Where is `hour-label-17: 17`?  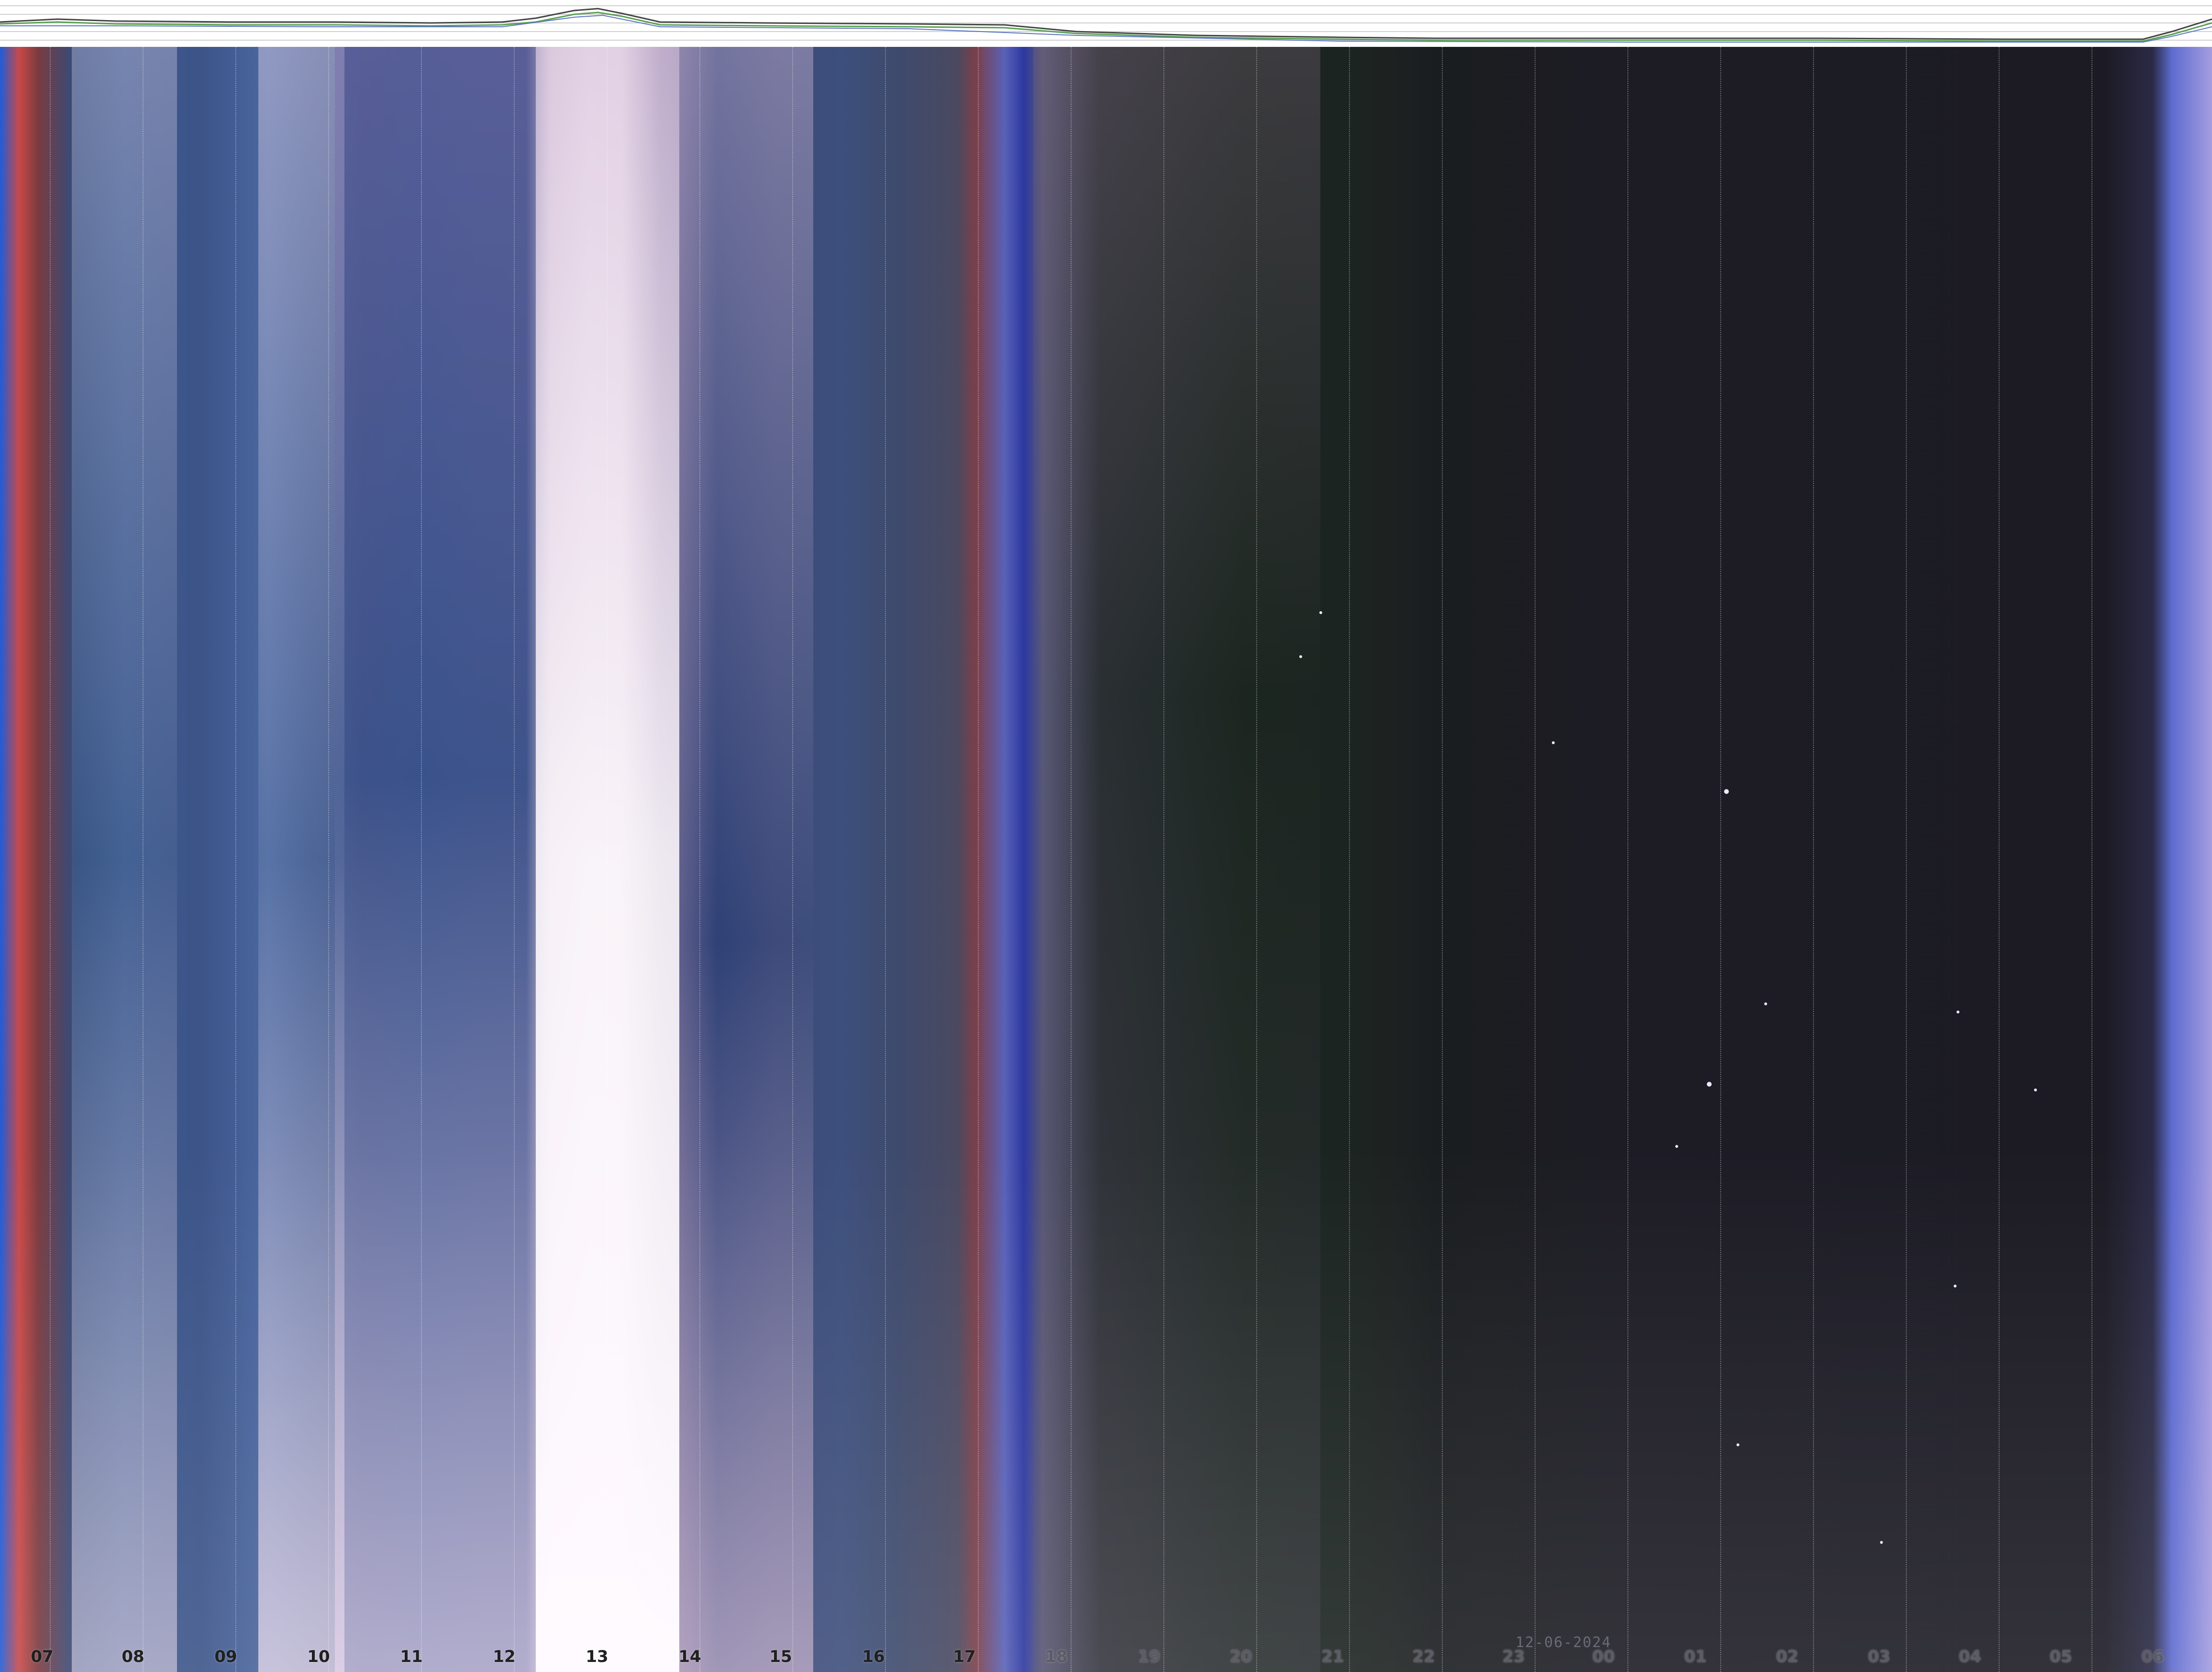 hour-label-17: 17 is located at coordinates (964, 1656).